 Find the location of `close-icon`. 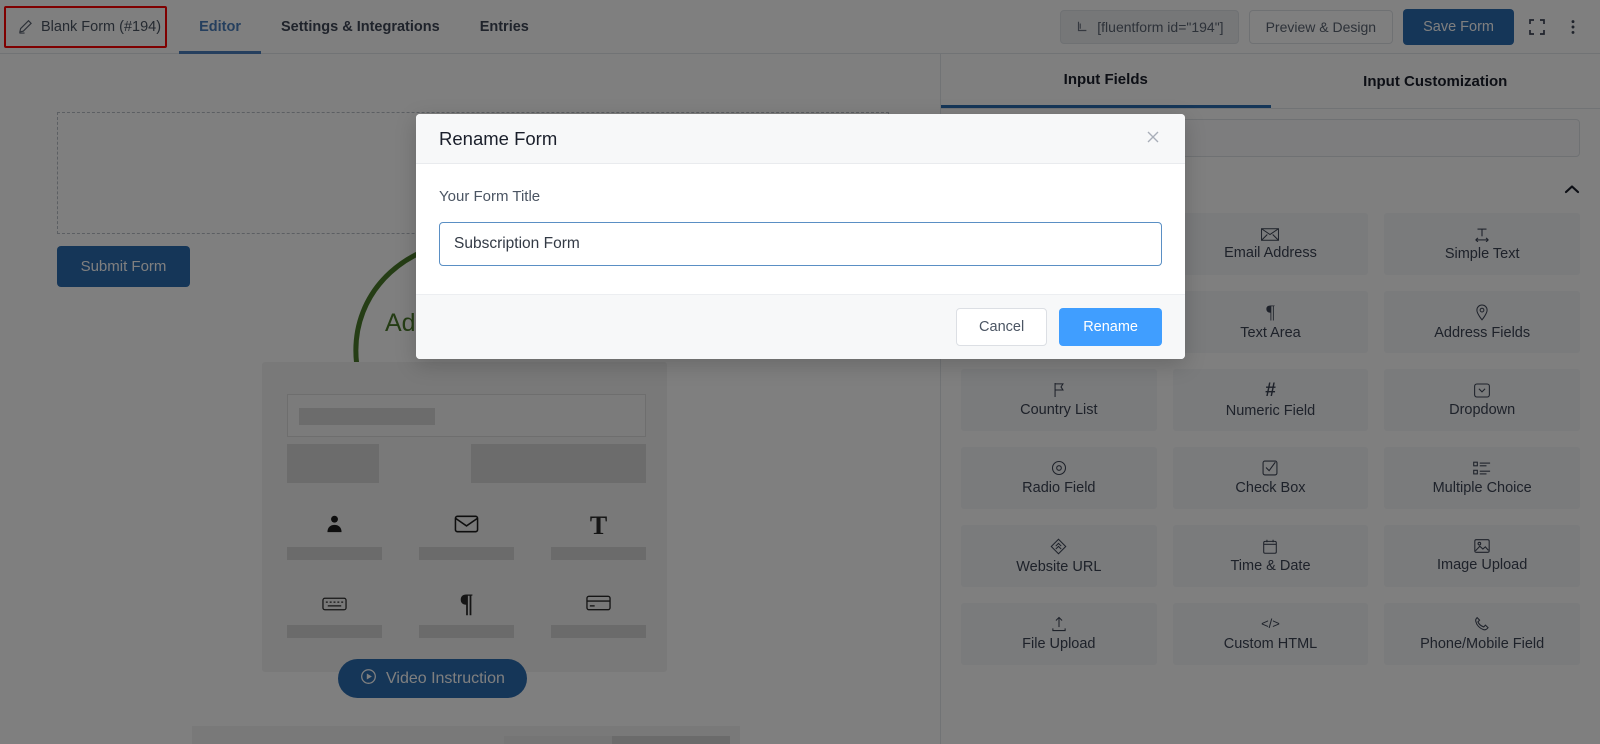

close-icon is located at coordinates (1153, 139).